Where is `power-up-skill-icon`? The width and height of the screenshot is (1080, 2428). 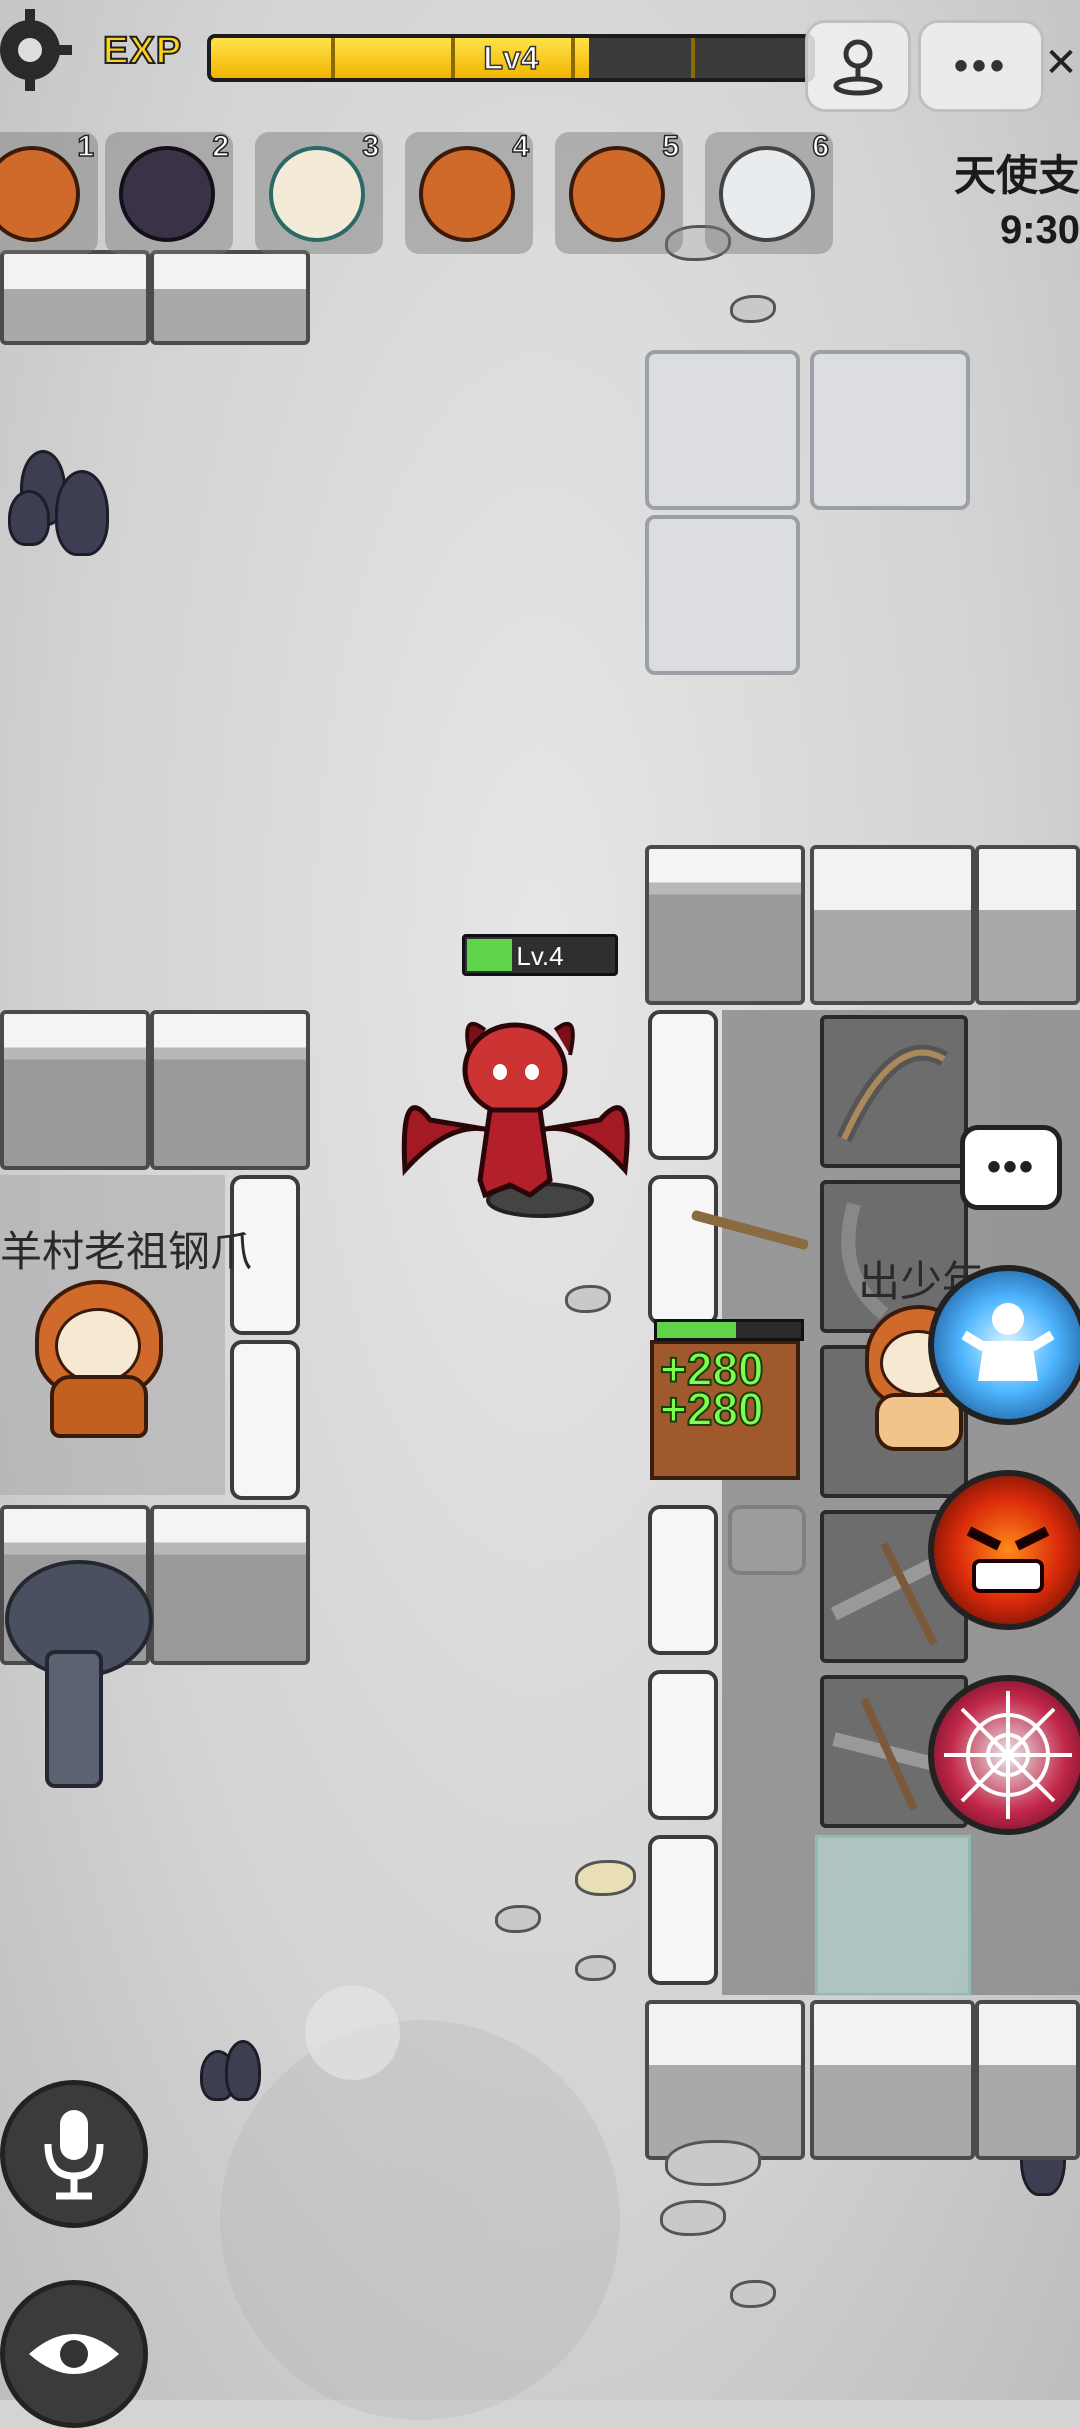 power-up-skill-icon is located at coordinates (1004, 1345).